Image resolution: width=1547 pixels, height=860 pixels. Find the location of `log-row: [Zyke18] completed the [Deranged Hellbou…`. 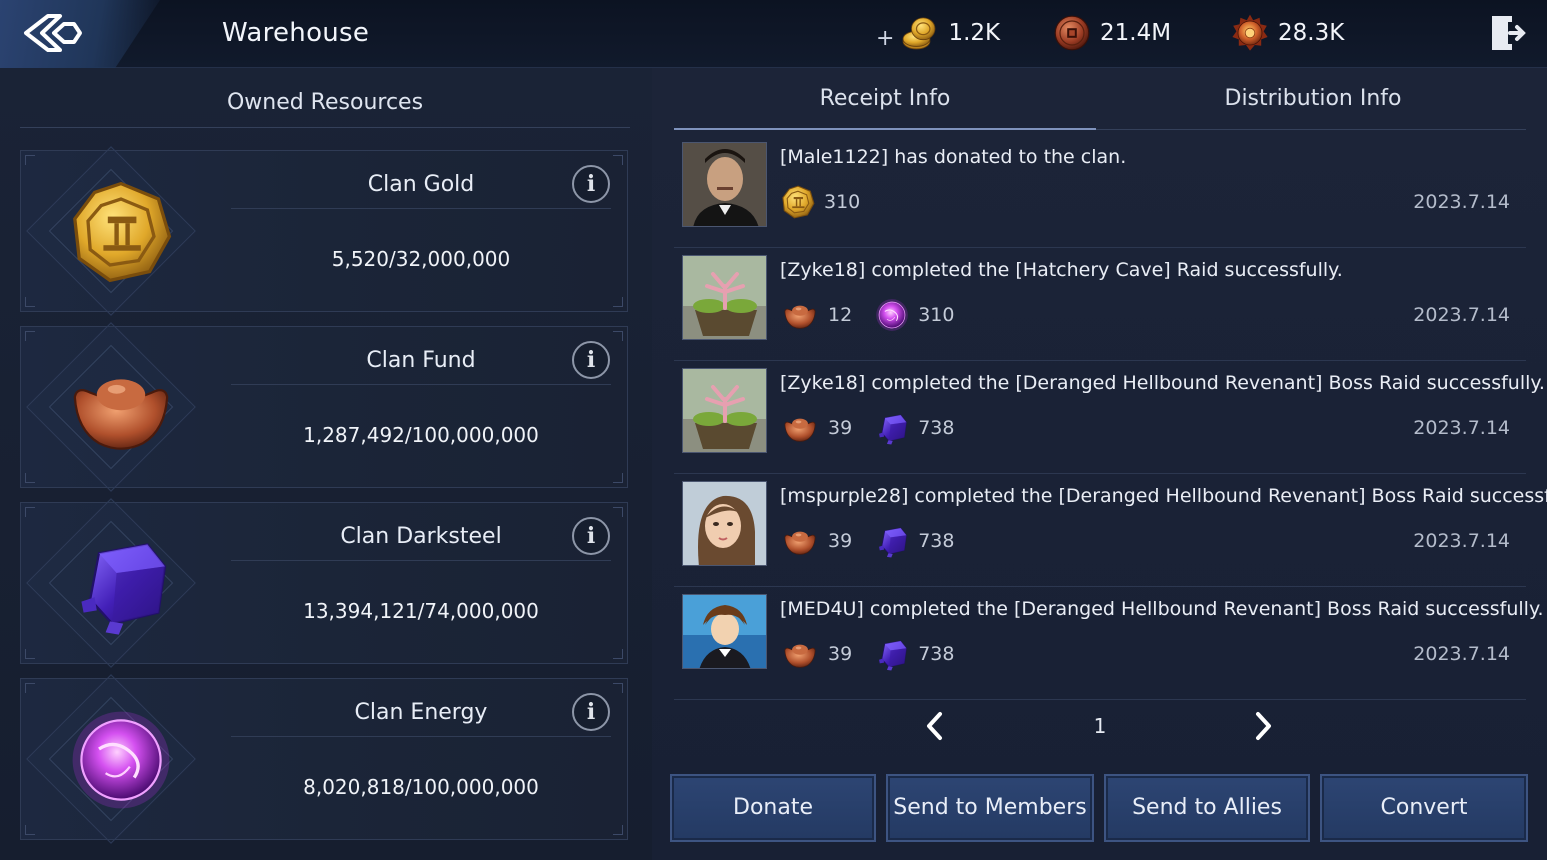

log-row: [Zyke18] completed the [Deranged Hellbou… is located at coordinates (1109, 418).